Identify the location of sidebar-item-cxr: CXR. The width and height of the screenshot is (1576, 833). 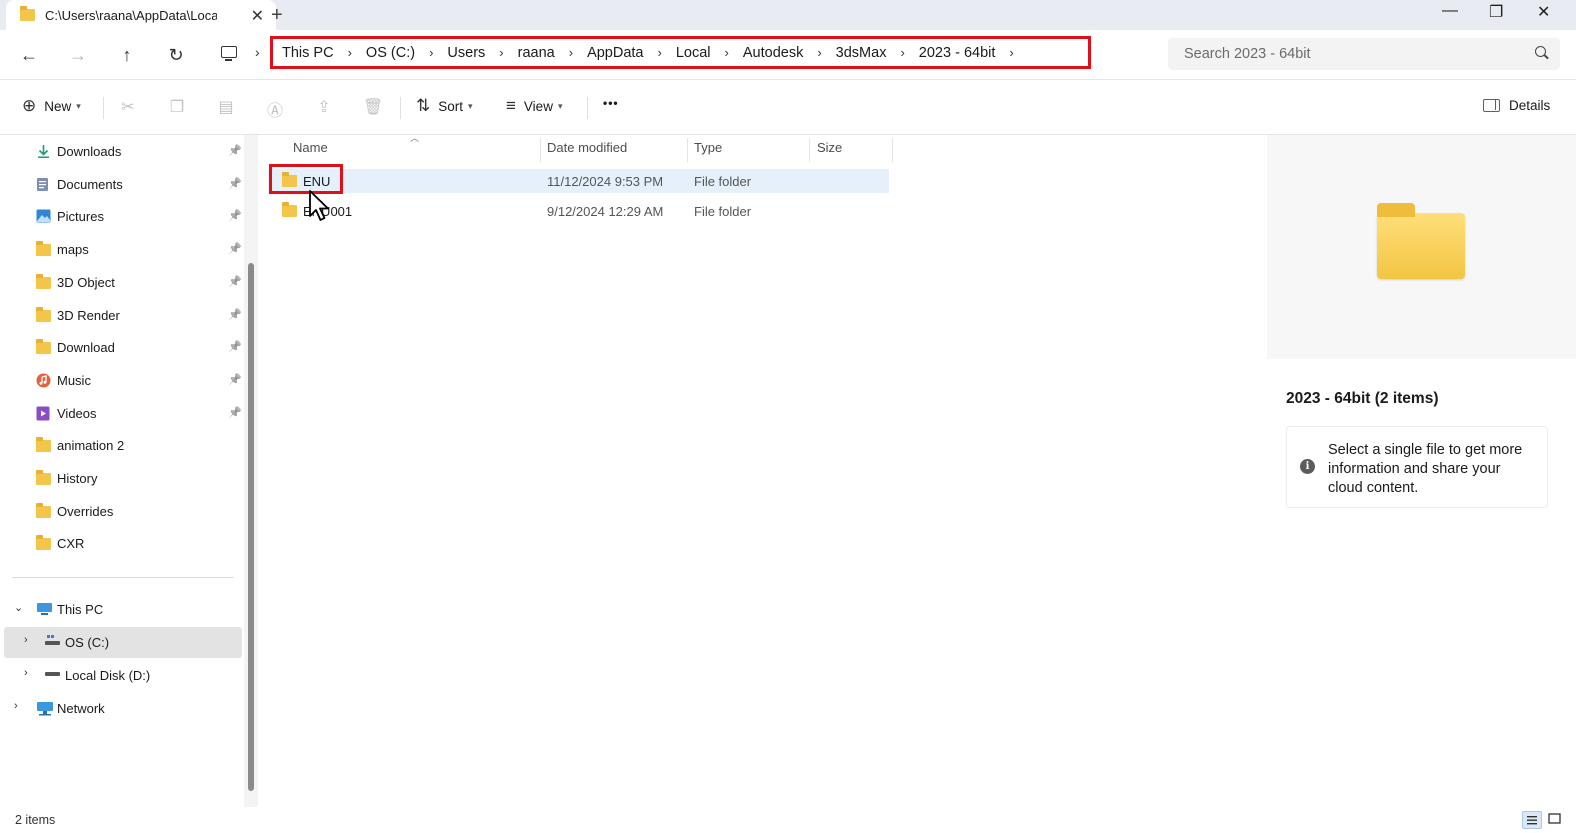
(121, 543).